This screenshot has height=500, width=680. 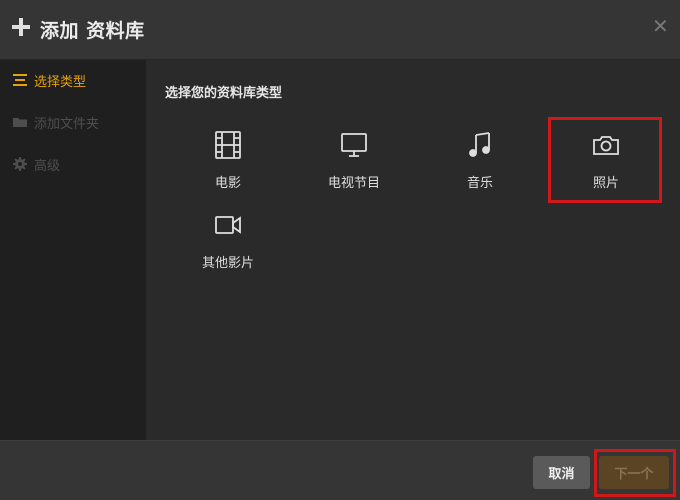 What do you see at coordinates (67, 124) in the screenshot?
I see `sidebar-item-label: 添加文件夹` at bounding box center [67, 124].